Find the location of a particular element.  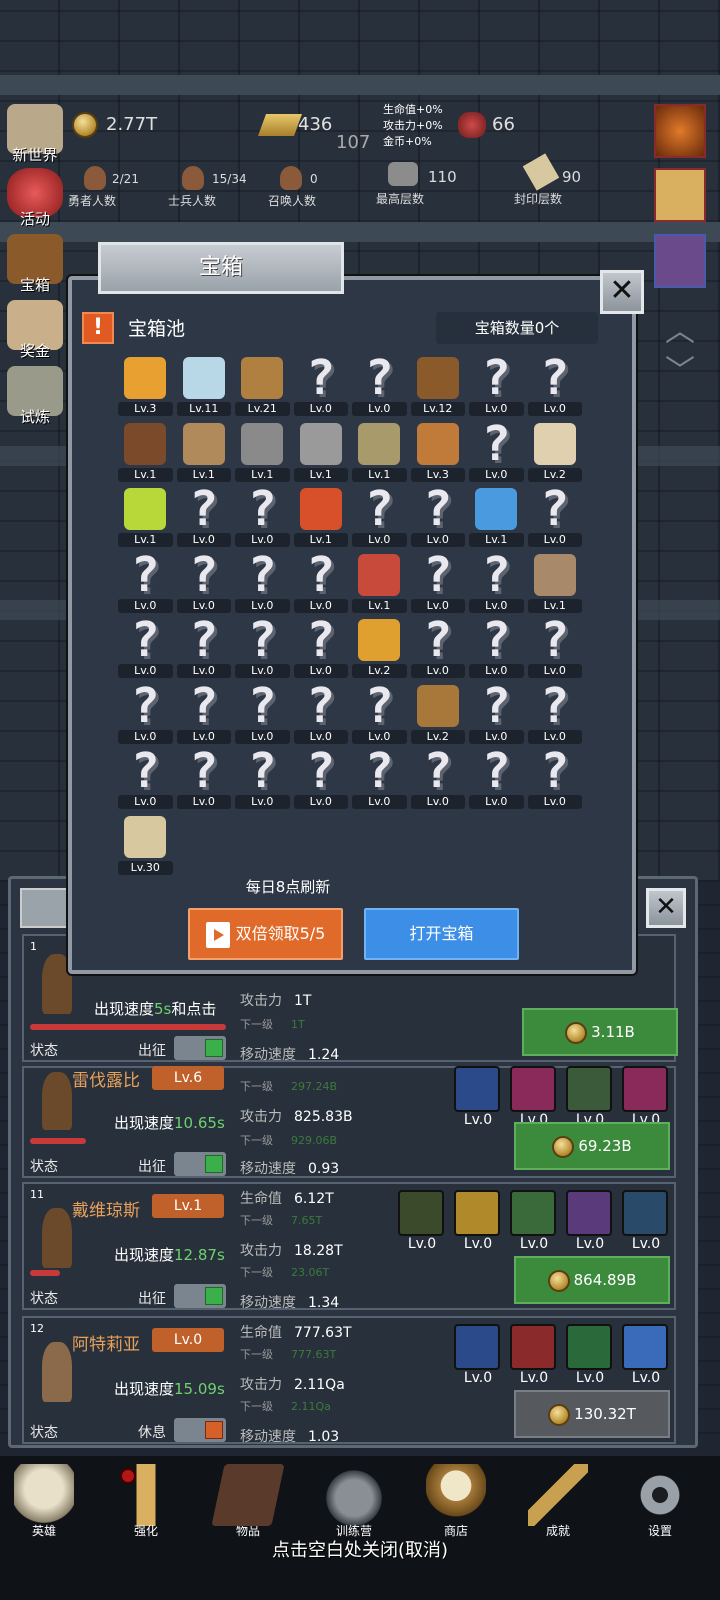

skill-fist: Lv.0 is located at coordinates (646, 1221).